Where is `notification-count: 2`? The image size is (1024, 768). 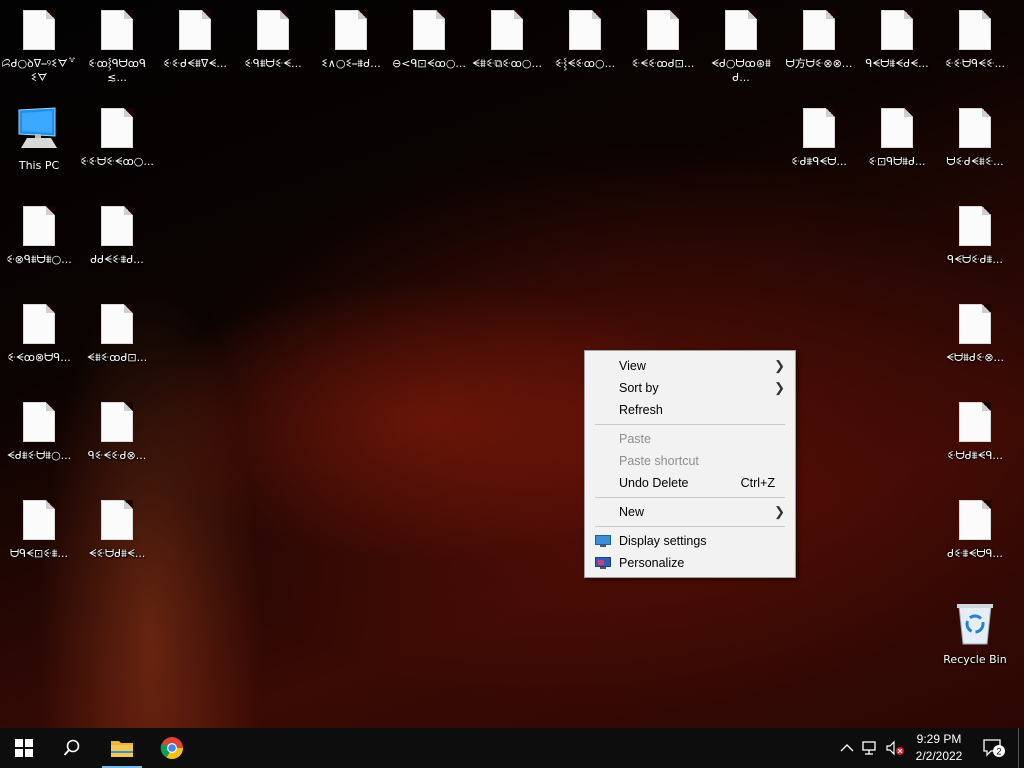 notification-count: 2 is located at coordinates (998, 752).